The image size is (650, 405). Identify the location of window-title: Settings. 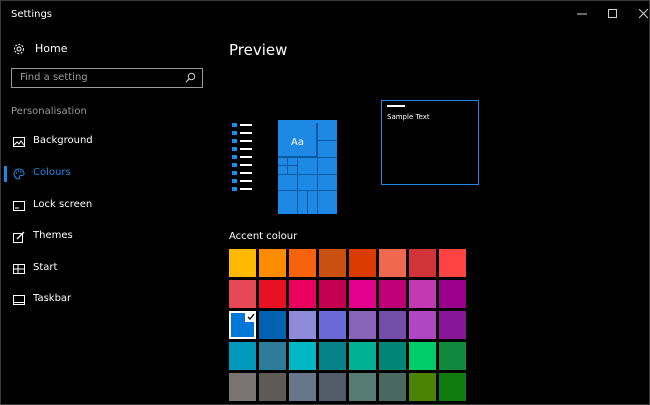
(32, 14).